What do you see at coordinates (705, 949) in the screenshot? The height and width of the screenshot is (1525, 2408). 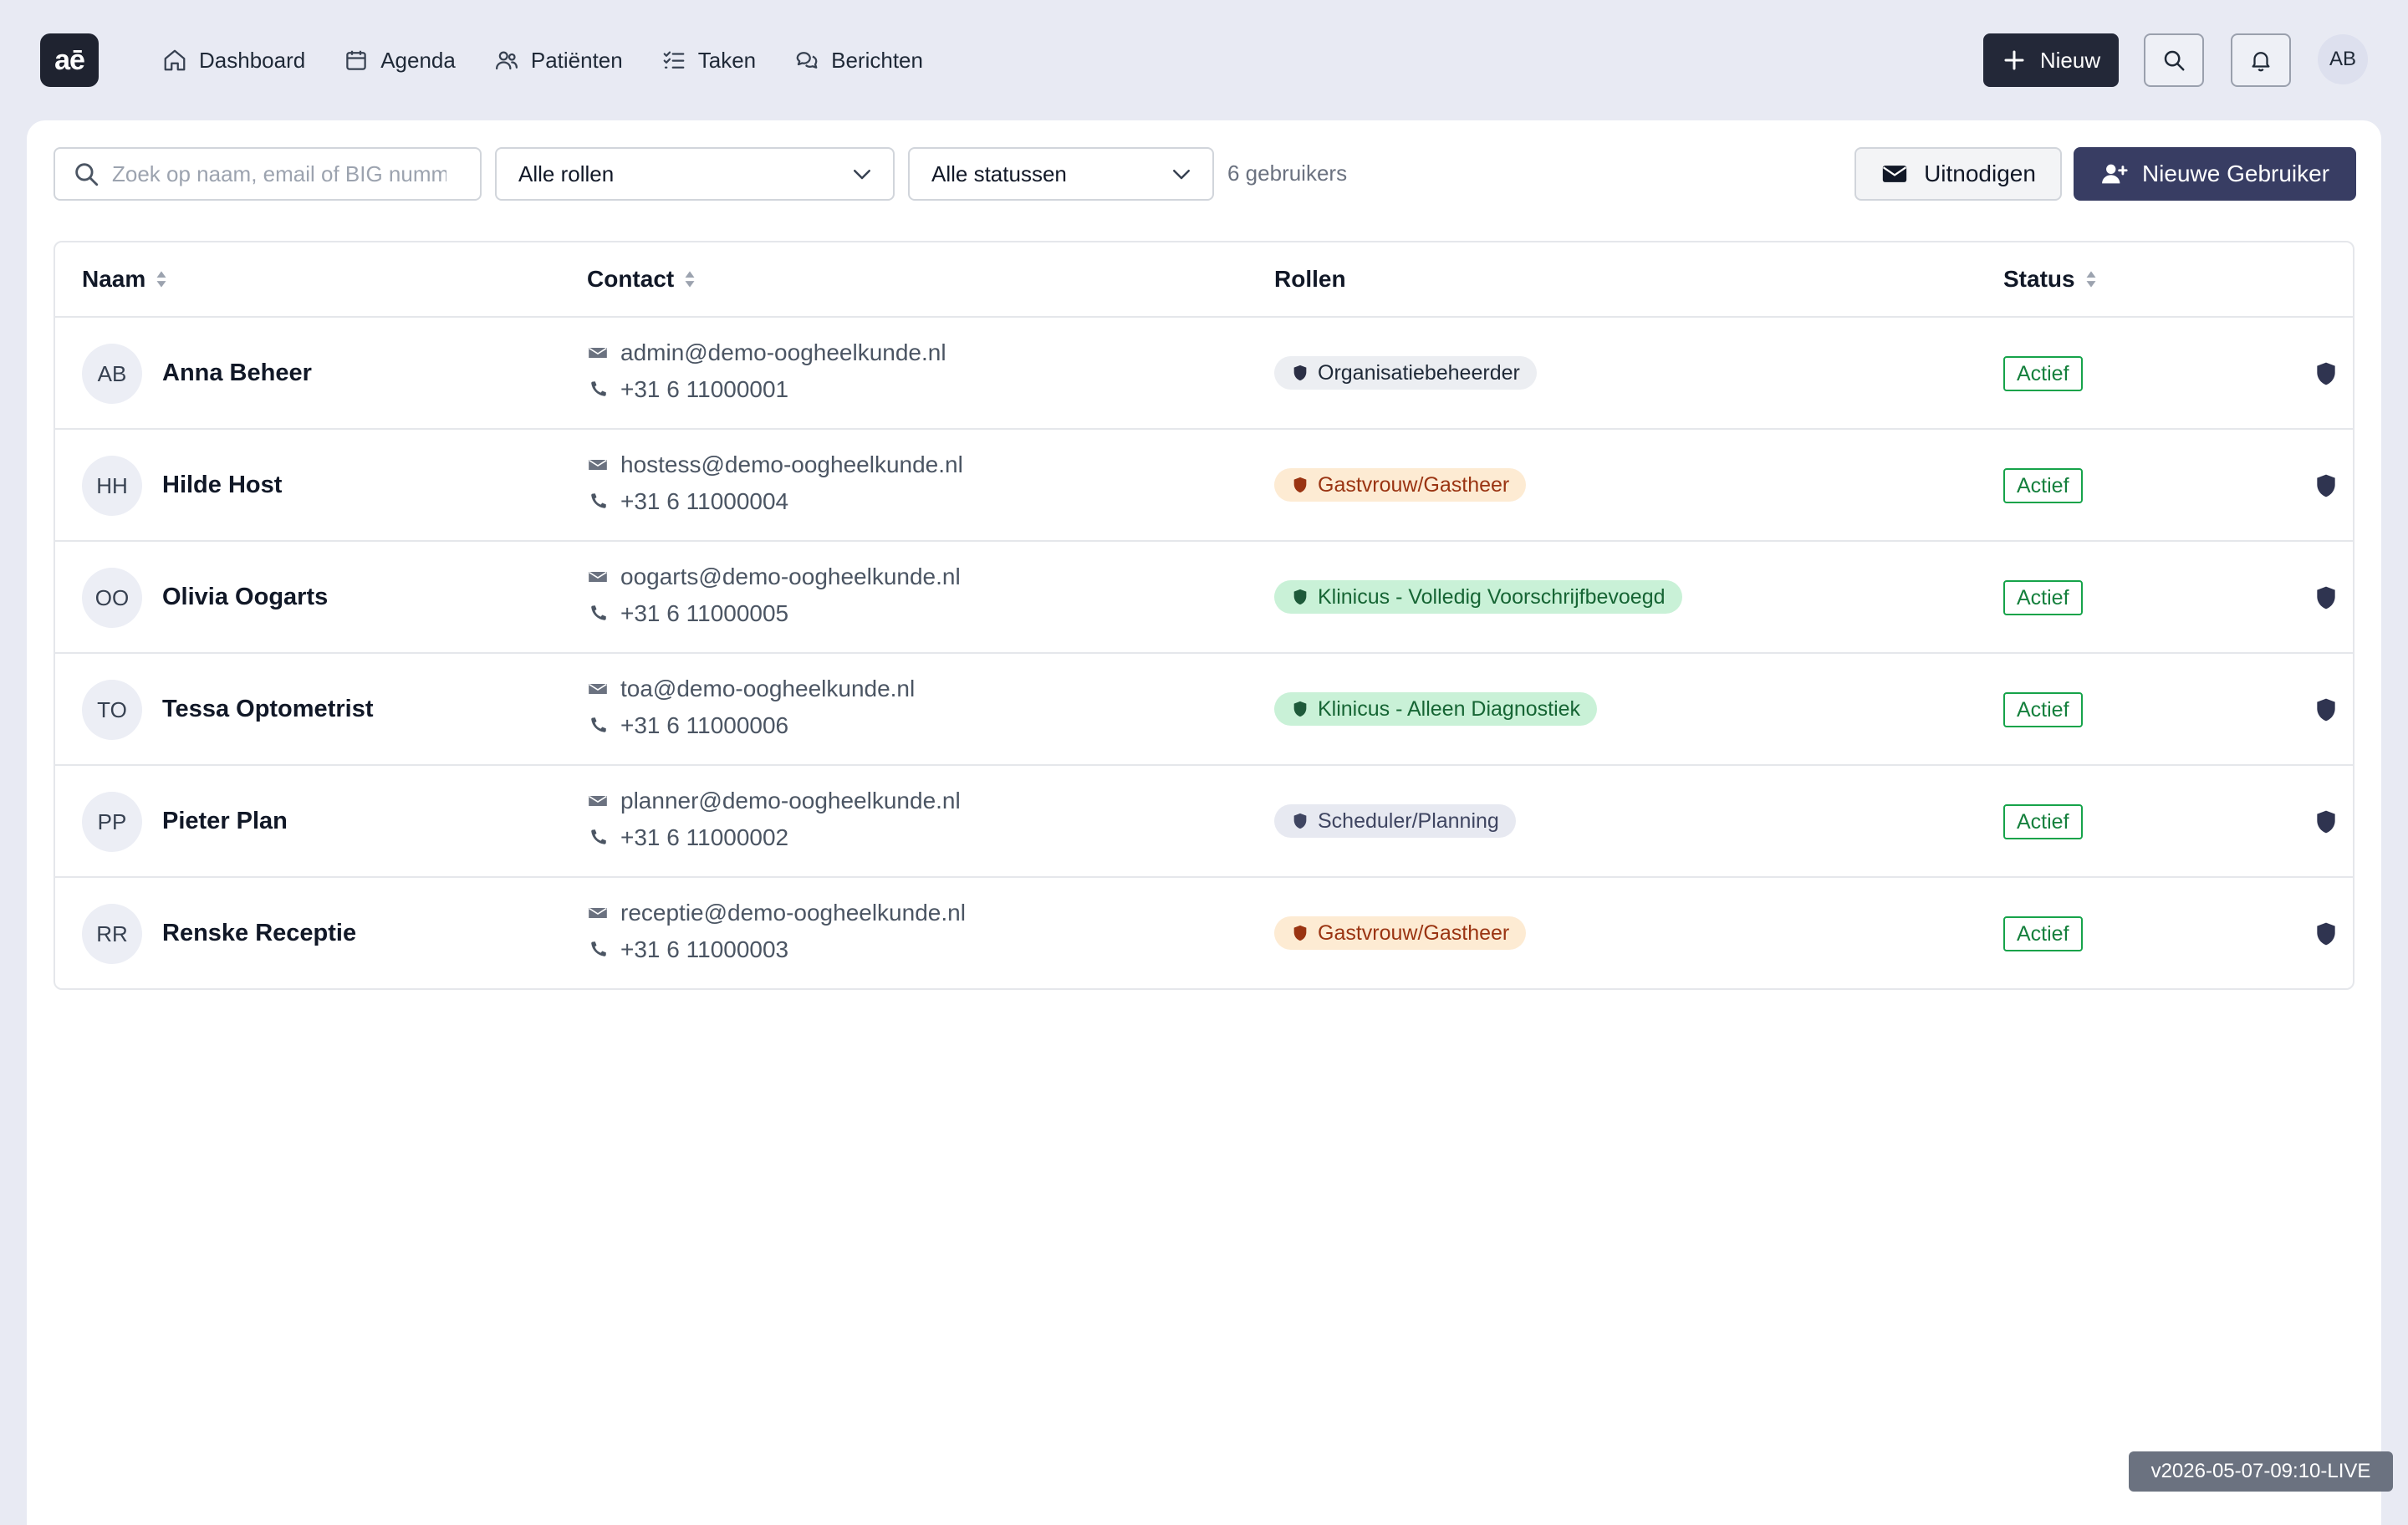 I see `phone-text: +31 6 11000003` at bounding box center [705, 949].